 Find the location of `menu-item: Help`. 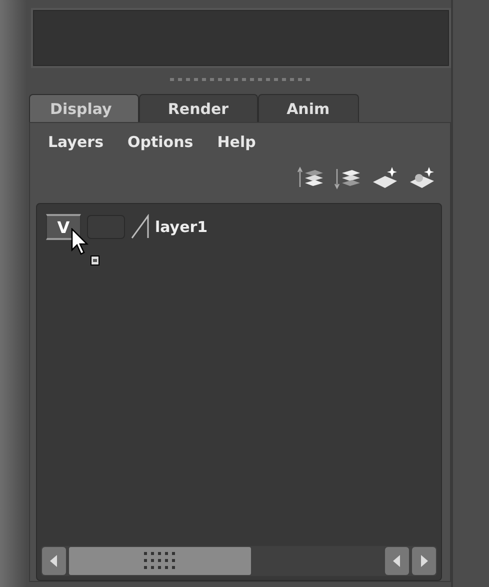

menu-item: Help is located at coordinates (236, 147).